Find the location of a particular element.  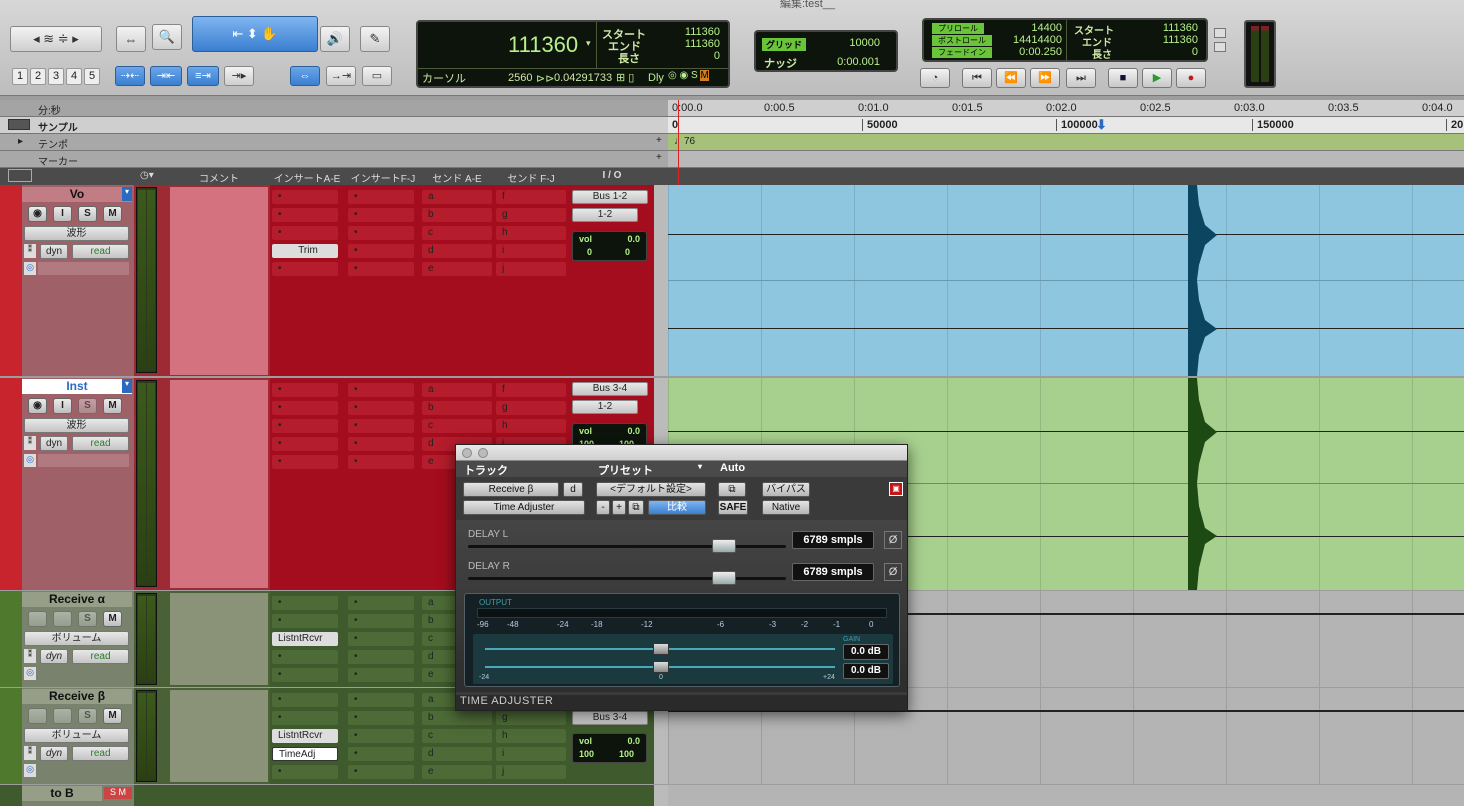

track-view-selector: 波形 is located at coordinates (76, 233).